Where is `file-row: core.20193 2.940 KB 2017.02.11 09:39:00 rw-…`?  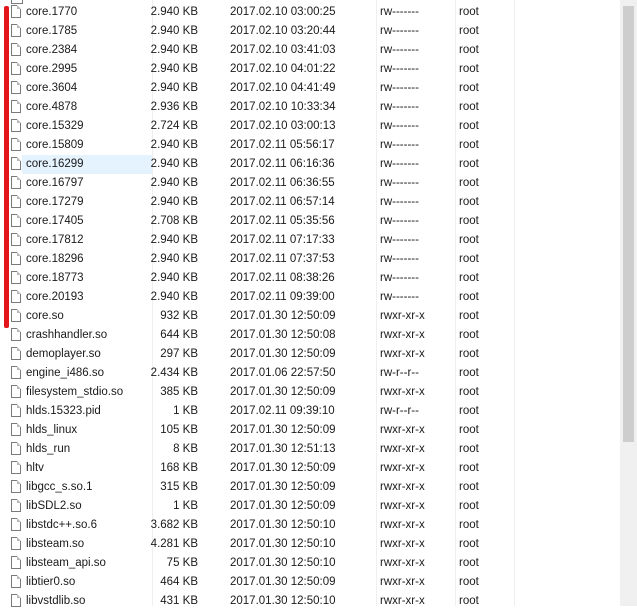 file-row: core.20193 2.940 KB 2017.02.11 09:39:00 rw-… is located at coordinates (310, 297).